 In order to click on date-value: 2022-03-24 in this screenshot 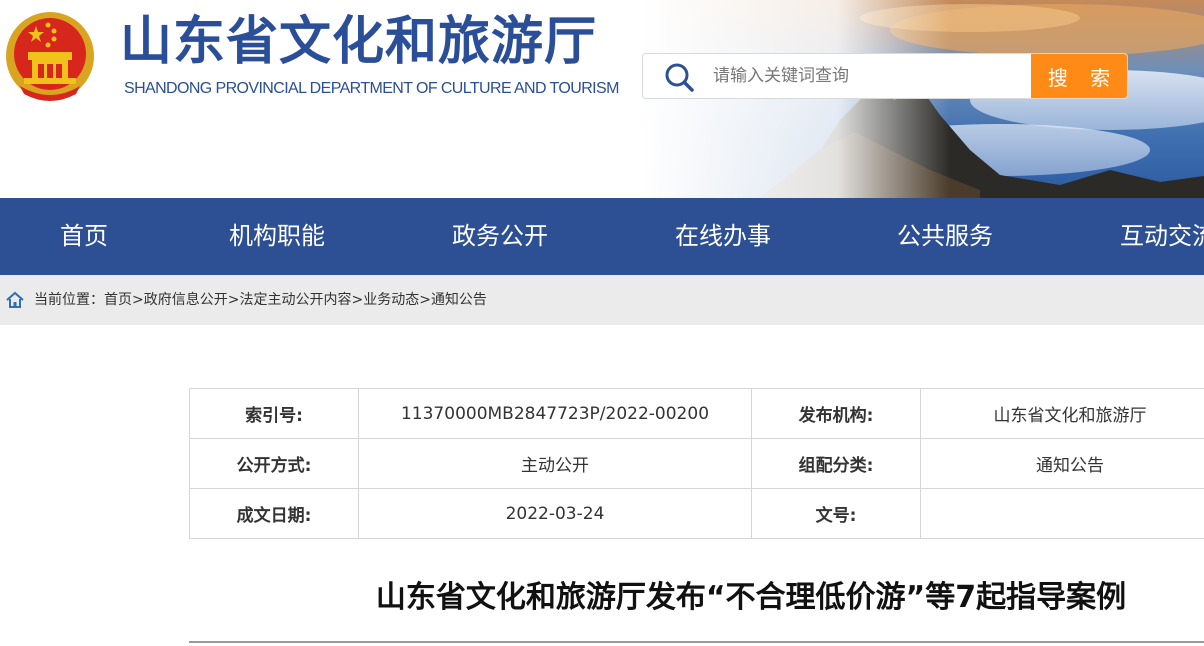, I will do `click(555, 513)`.